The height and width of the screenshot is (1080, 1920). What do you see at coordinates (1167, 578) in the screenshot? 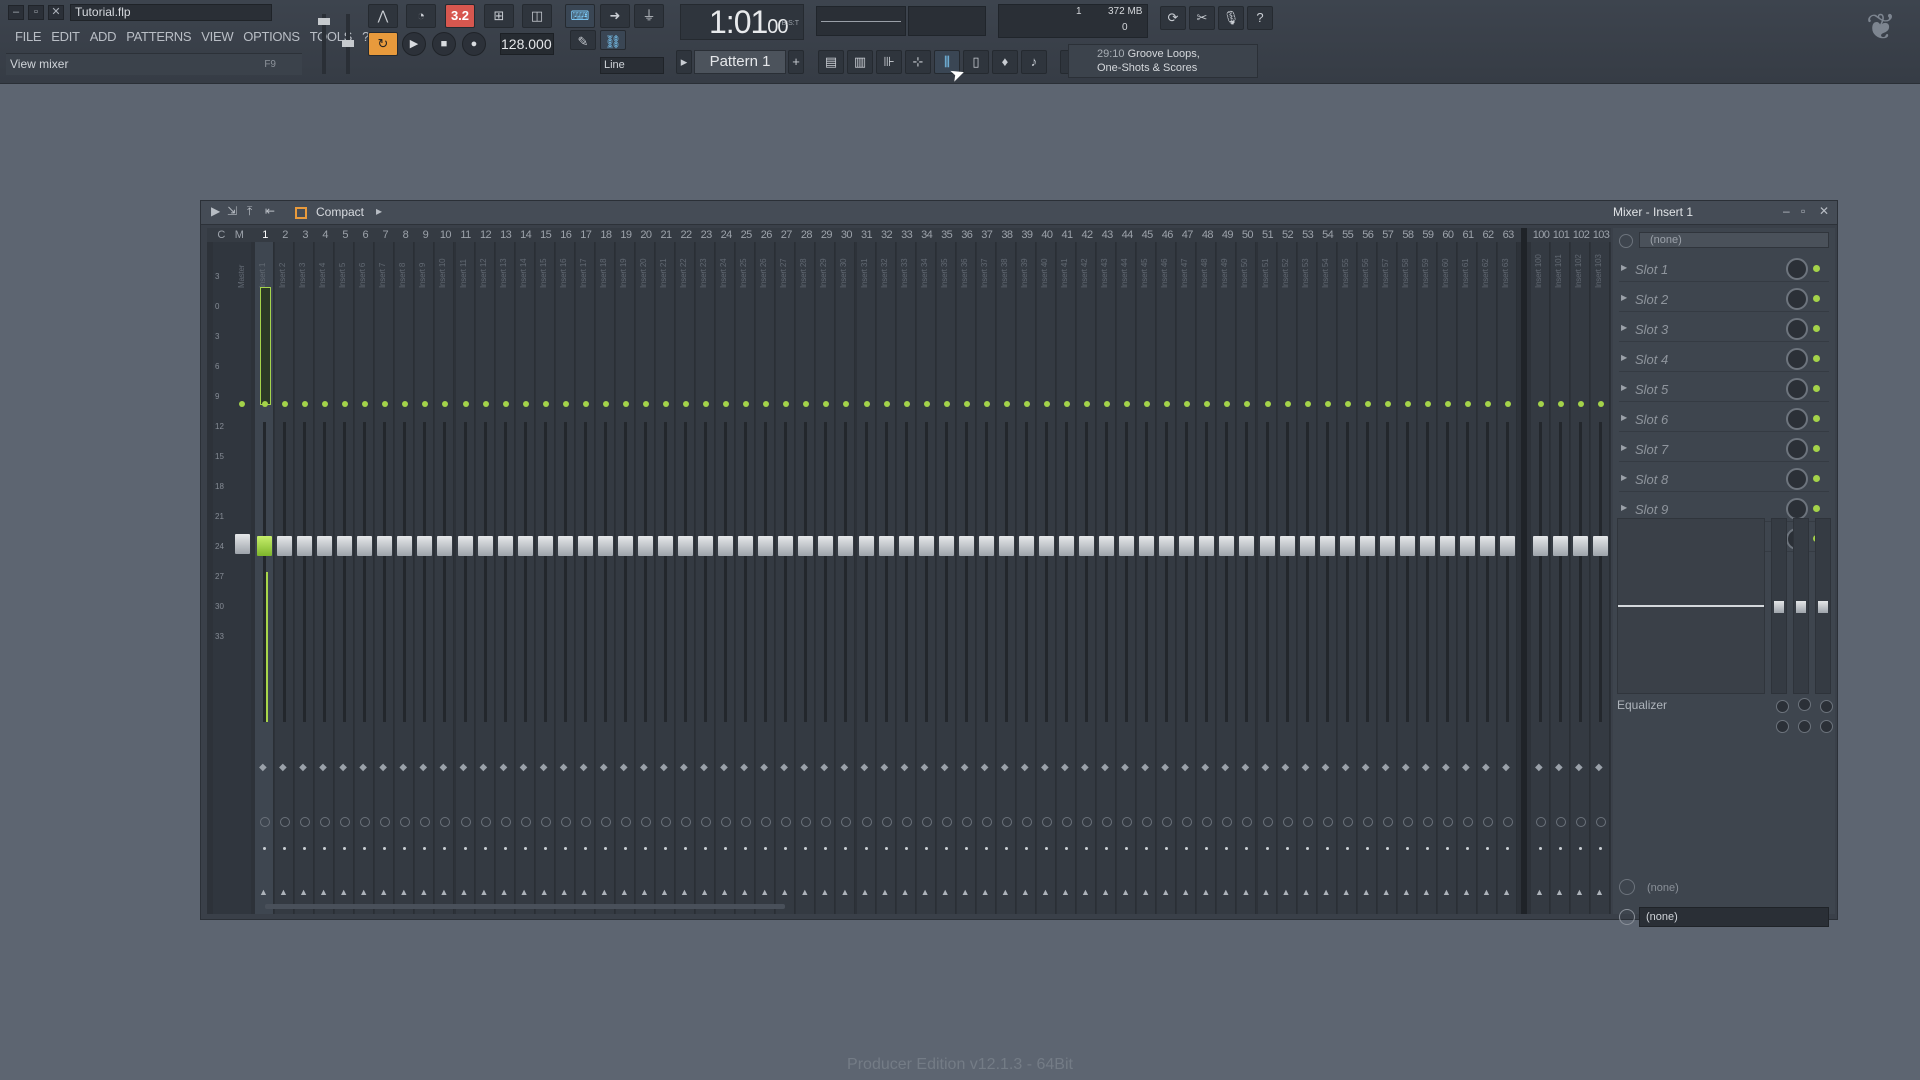
I see `insert-track-46: Insert 46 ◆ ▲` at bounding box center [1167, 578].